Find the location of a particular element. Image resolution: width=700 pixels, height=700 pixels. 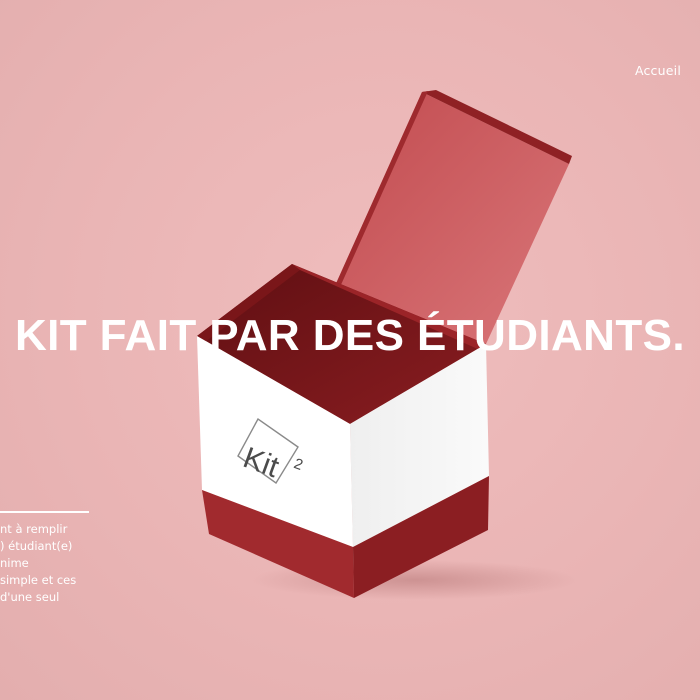

hero-headline: KIT FAIT PAR DES ÉTUDIANTS. is located at coordinates (349, 335).